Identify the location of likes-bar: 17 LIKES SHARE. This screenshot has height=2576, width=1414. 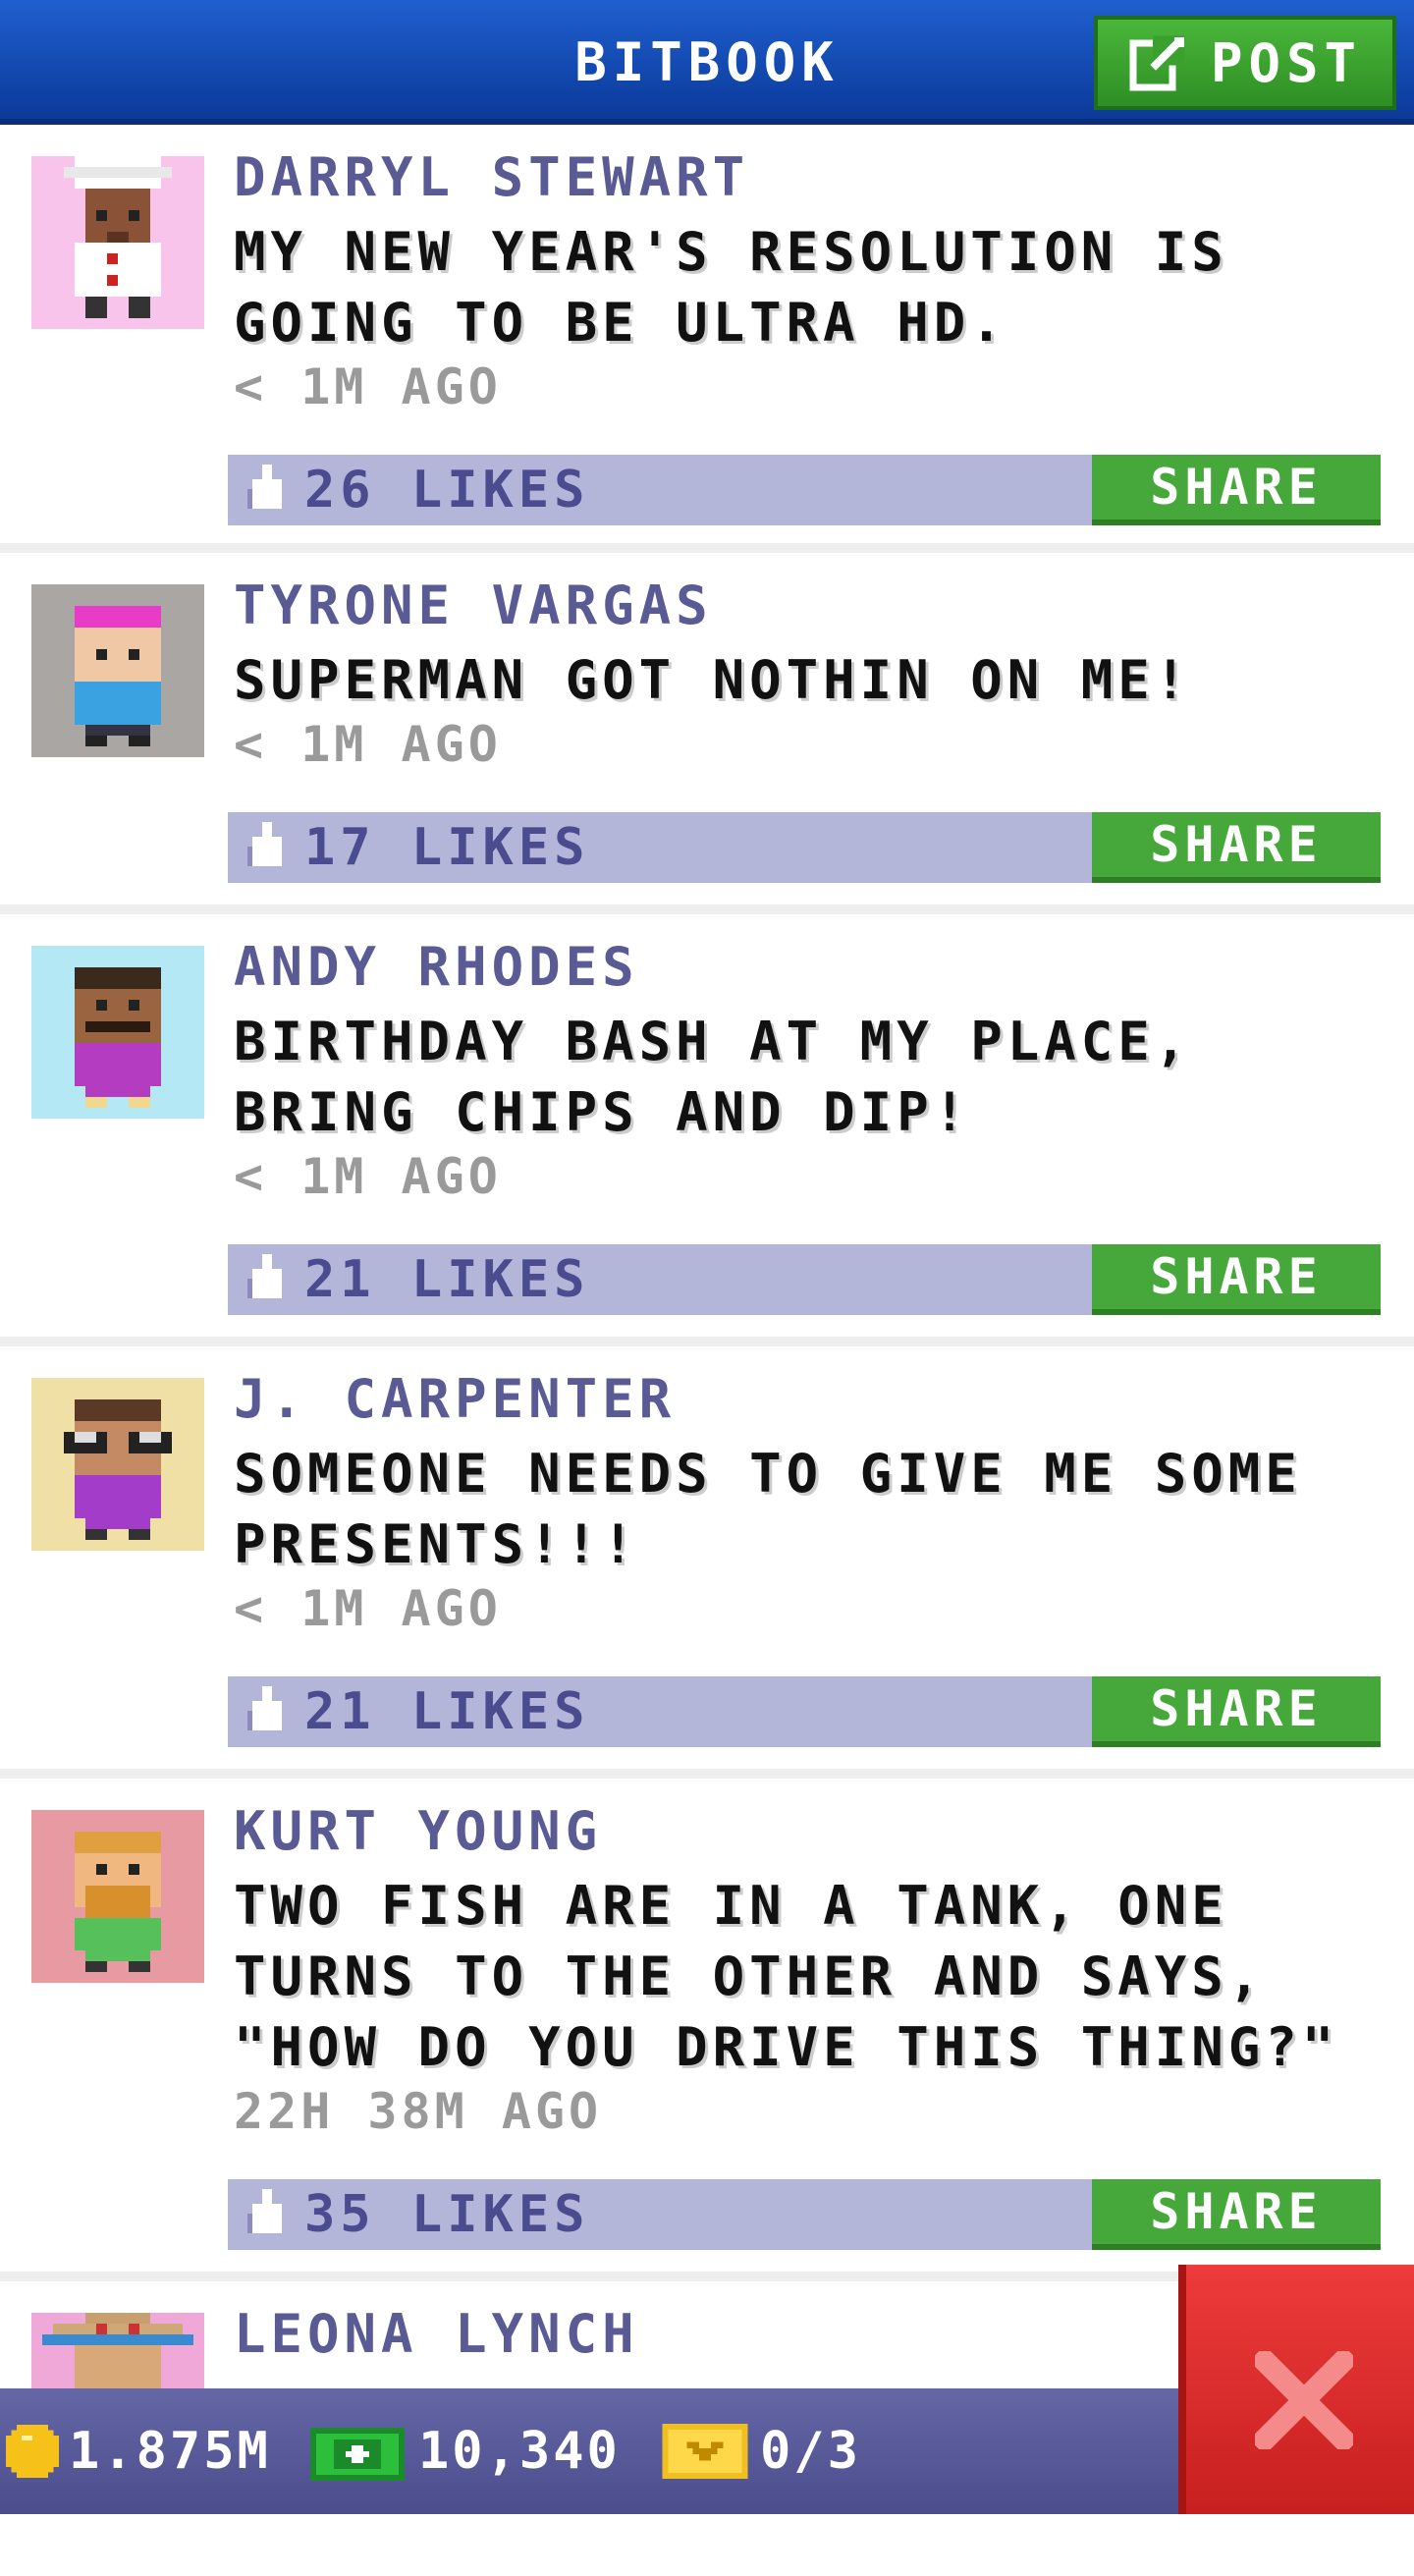
(804, 847).